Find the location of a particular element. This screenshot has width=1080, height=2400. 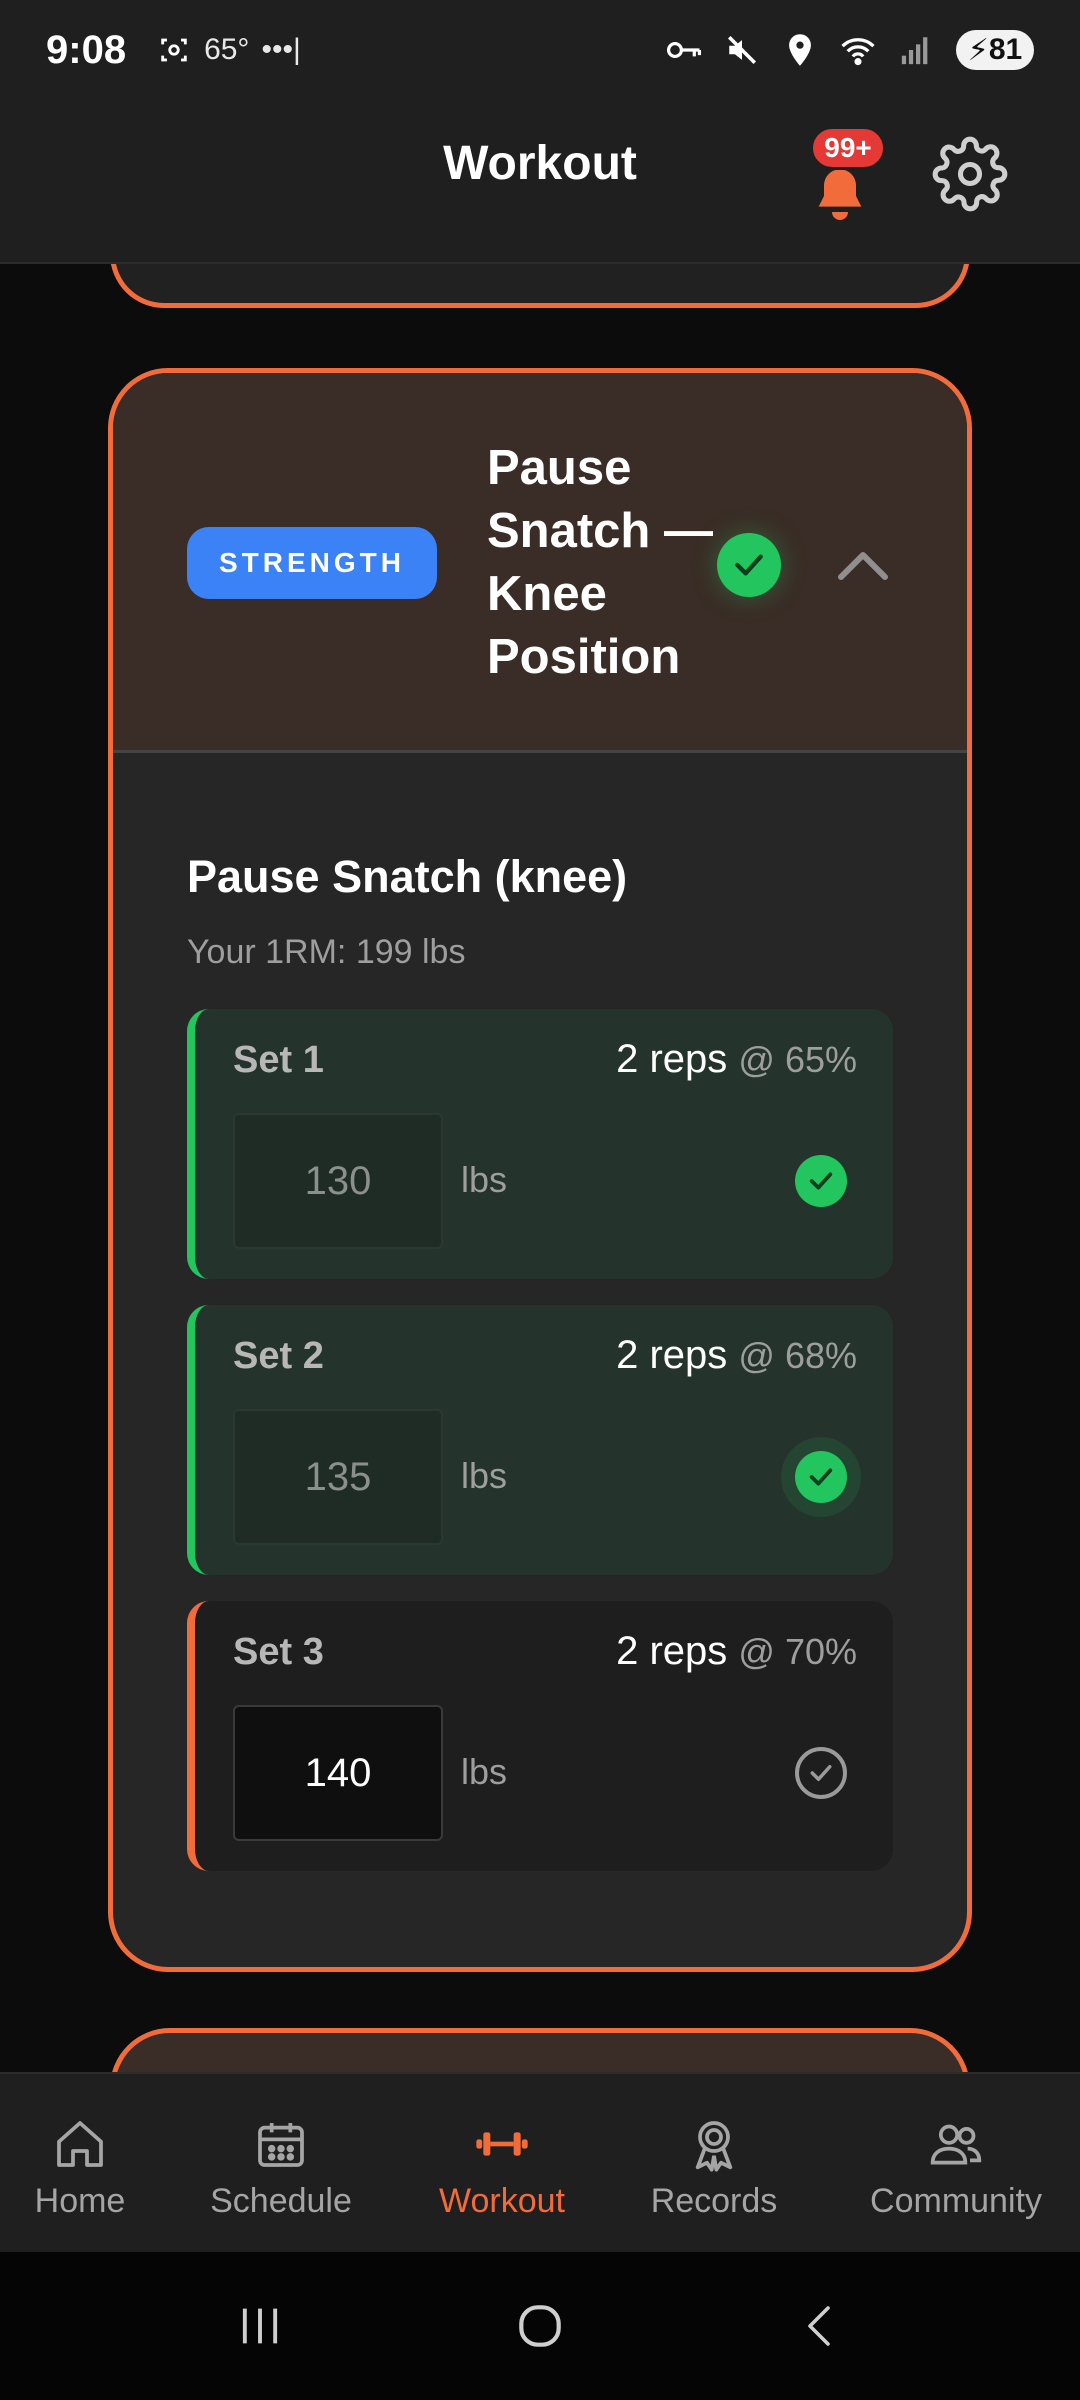

set-row-2: Set 2 2 reps @ 68% 135 lbs is located at coordinates (540, 1440).